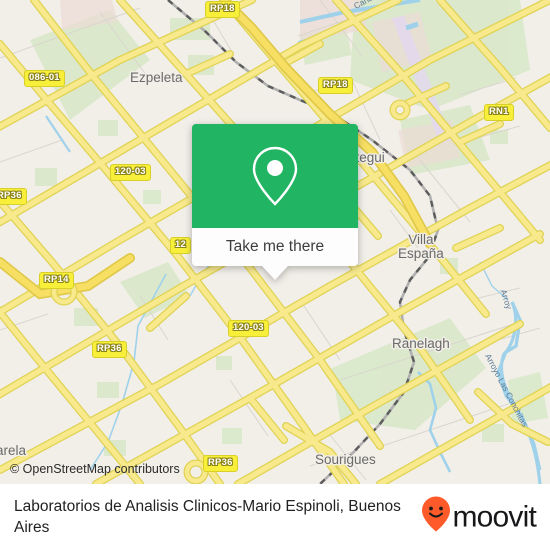 The image size is (550, 550). I want to click on popup-pointer, so click(275, 273).